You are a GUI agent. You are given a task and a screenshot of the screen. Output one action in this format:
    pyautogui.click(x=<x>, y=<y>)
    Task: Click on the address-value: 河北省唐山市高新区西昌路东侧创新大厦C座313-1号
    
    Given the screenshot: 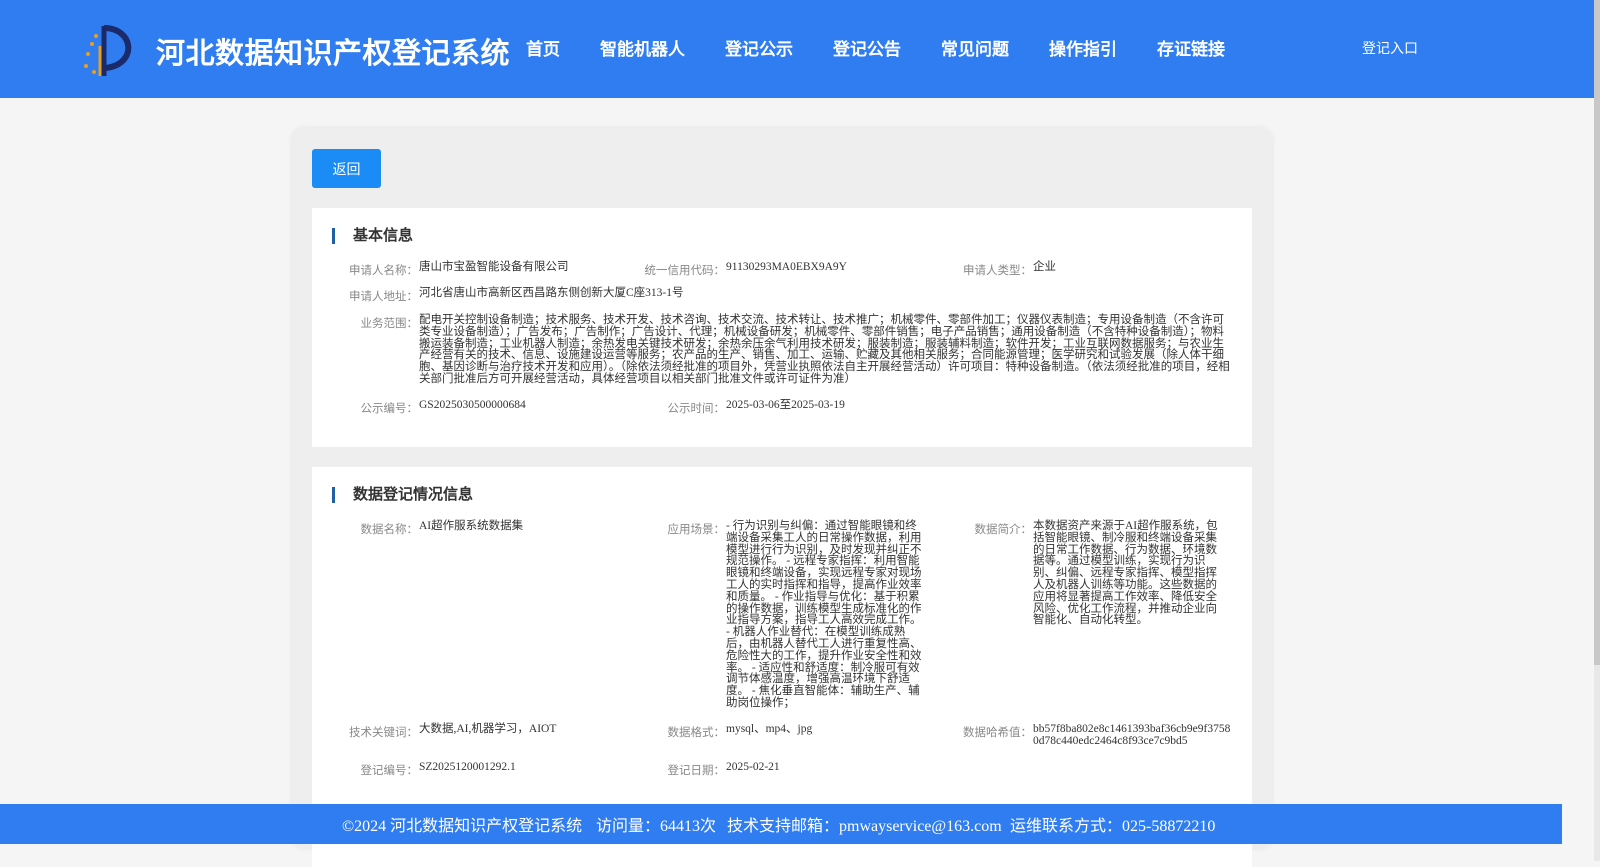 What is the action you would take?
    pyautogui.click(x=551, y=293)
    